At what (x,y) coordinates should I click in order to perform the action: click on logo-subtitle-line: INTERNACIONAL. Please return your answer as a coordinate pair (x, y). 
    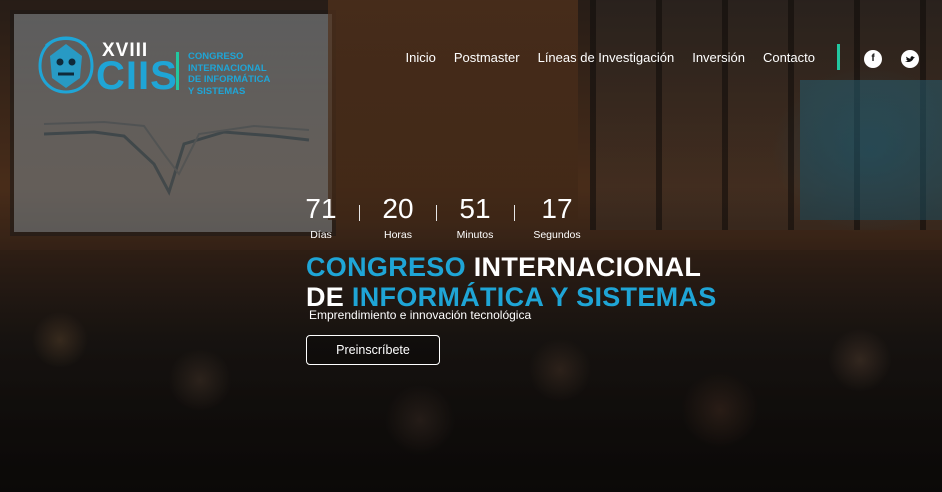
    Looking at the image, I should click on (227, 68).